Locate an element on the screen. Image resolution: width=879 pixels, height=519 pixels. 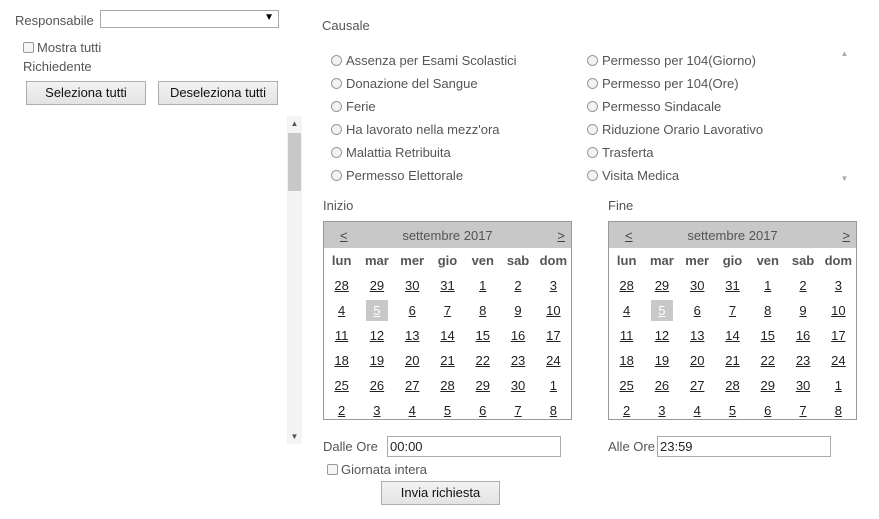
causale-scrollbar: ▲ ▼ is located at coordinates (844, 116).